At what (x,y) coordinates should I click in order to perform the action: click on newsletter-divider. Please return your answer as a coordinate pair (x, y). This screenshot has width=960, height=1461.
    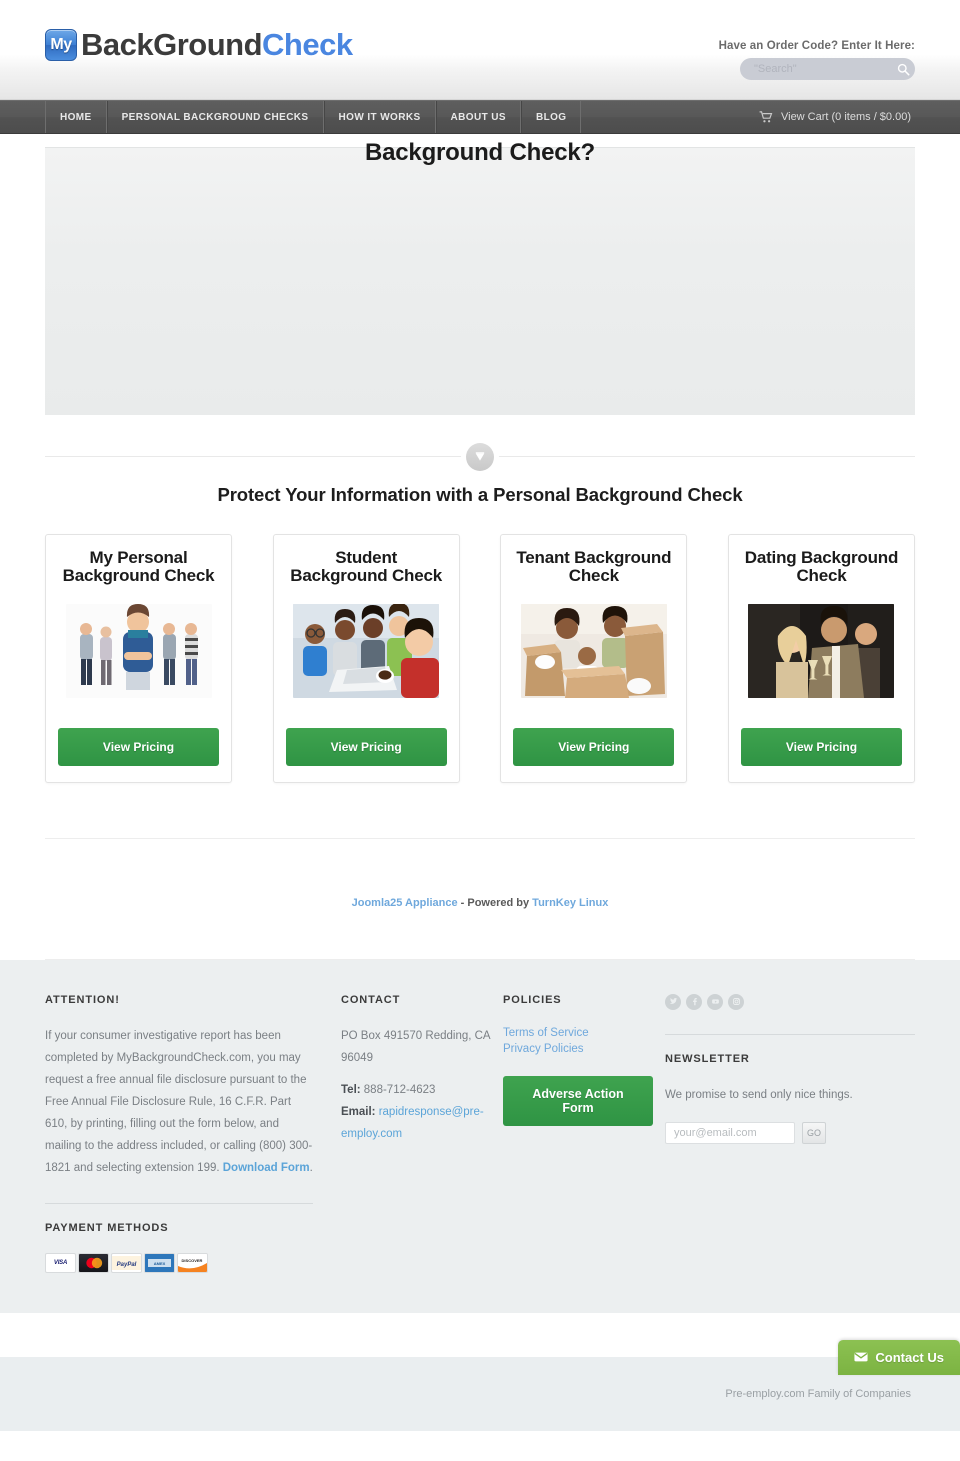
    Looking at the image, I should click on (790, 1034).